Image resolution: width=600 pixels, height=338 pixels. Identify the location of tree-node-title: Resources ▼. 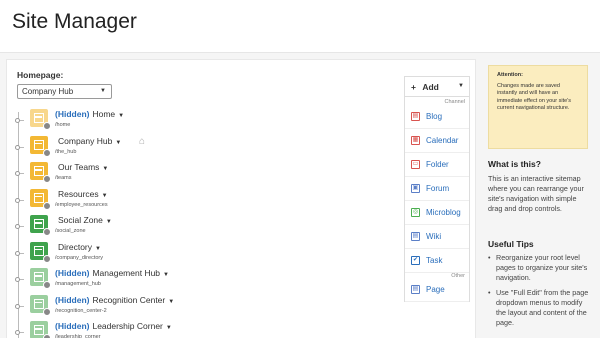
(81, 194).